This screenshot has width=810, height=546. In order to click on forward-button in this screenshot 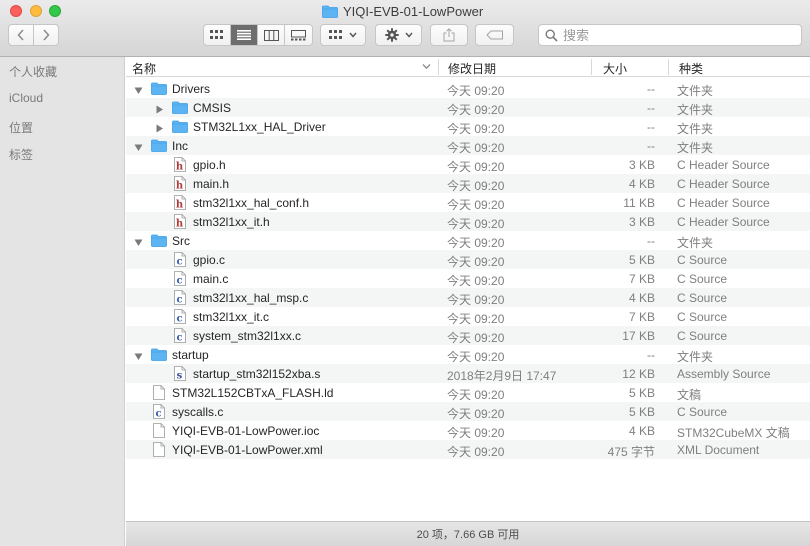, I will do `click(46, 35)`.